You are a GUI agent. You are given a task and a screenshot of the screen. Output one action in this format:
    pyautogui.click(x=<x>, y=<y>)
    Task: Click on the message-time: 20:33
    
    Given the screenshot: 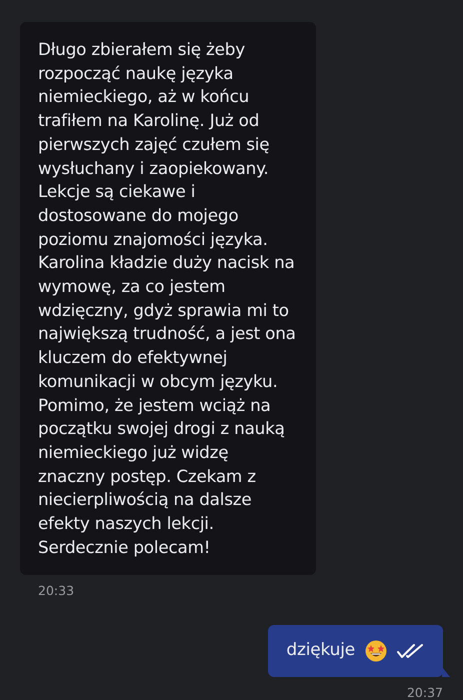 What is the action you would take?
    pyautogui.click(x=56, y=590)
    